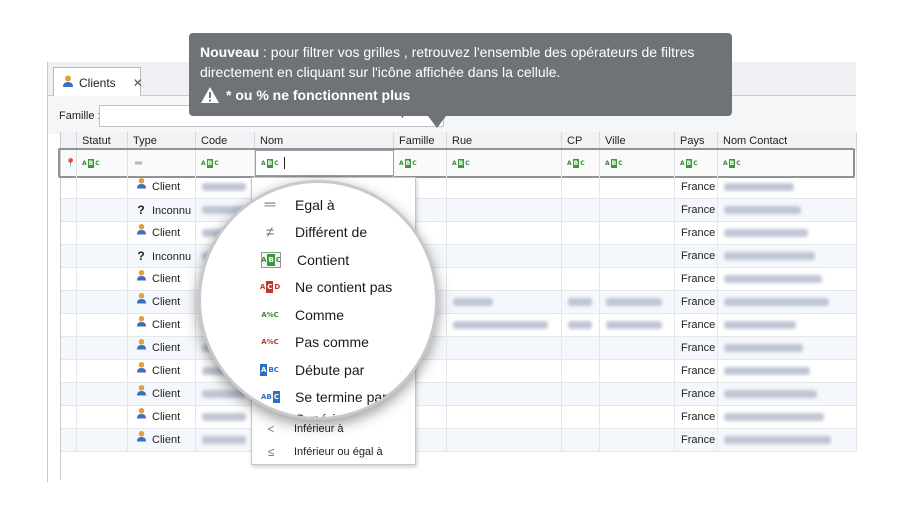 The height and width of the screenshot is (522, 900). What do you see at coordinates (162, 141) in the screenshot?
I see `column-header-type: Type` at bounding box center [162, 141].